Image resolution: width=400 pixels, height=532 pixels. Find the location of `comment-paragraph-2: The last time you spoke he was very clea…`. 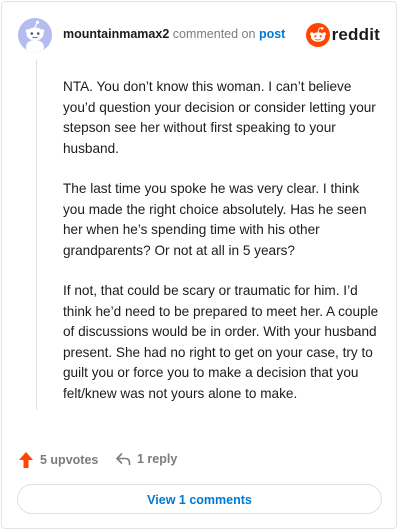

comment-paragraph-2: The last time you spoke he was very clea… is located at coordinates (215, 219).